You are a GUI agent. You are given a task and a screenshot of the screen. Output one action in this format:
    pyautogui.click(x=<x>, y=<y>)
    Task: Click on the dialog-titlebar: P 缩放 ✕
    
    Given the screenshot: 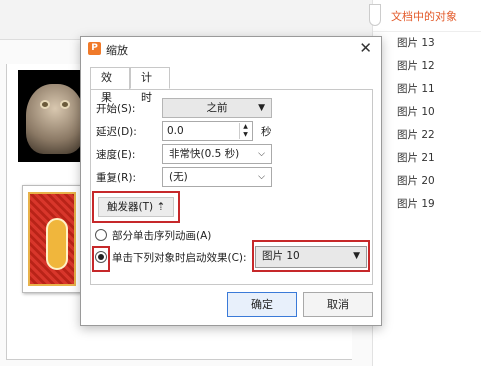 What is the action you would take?
    pyautogui.click(x=231, y=49)
    